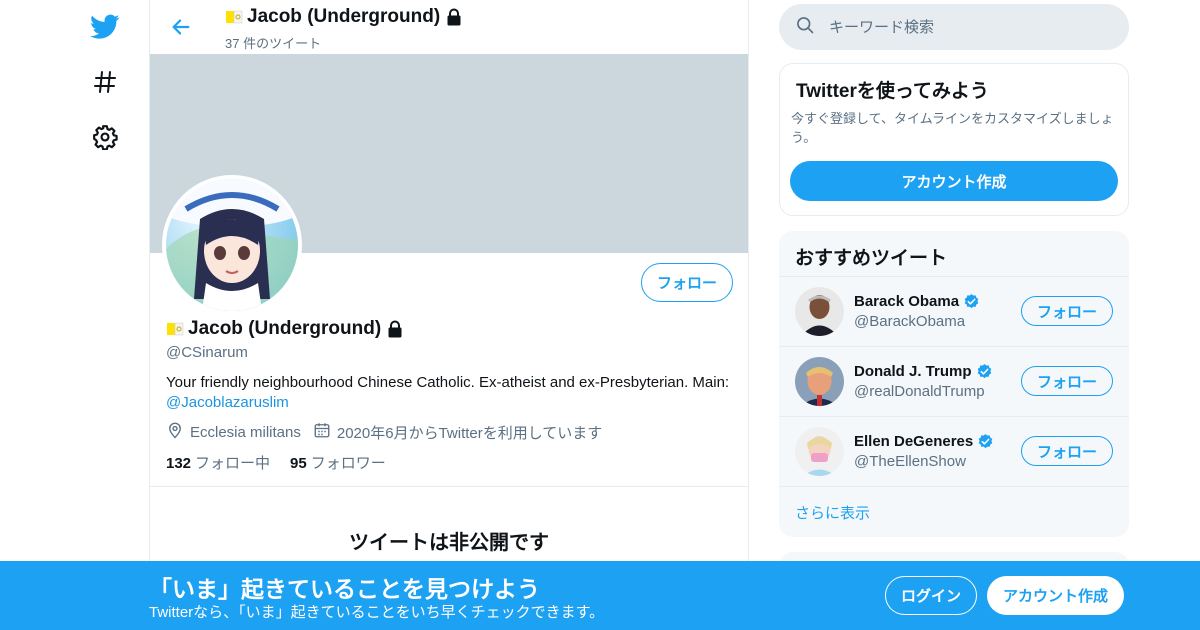 The image size is (1200, 630). I want to click on account-handle: @TheEllenShow, so click(910, 461).